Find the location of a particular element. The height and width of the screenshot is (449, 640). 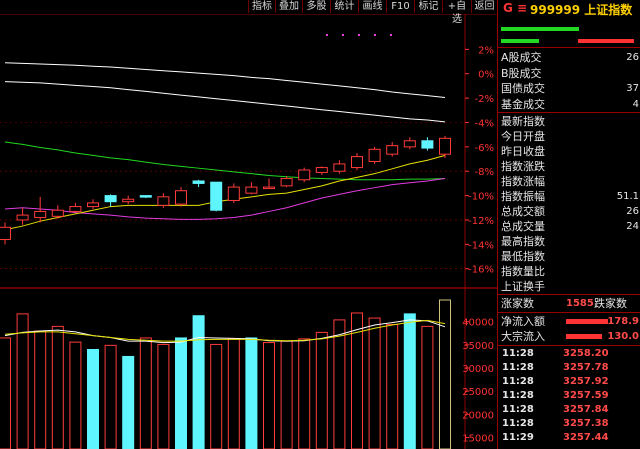

toolbar-button-4: 画线 is located at coordinates (372, 6).